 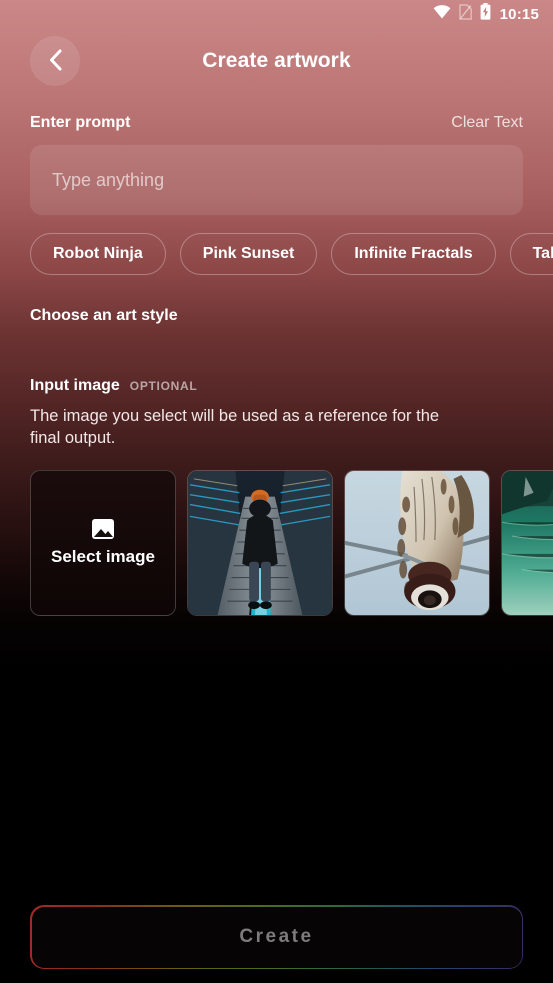 I want to click on no-sim-icon, so click(x=465, y=14).